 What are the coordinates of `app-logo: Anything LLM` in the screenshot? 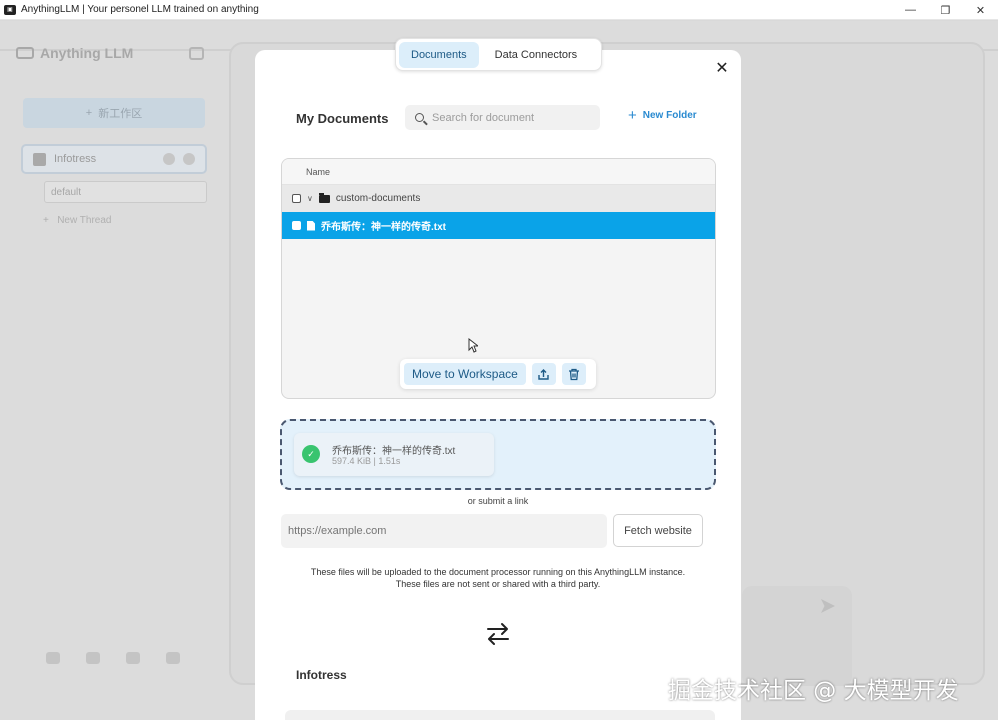 It's located at (74, 53).